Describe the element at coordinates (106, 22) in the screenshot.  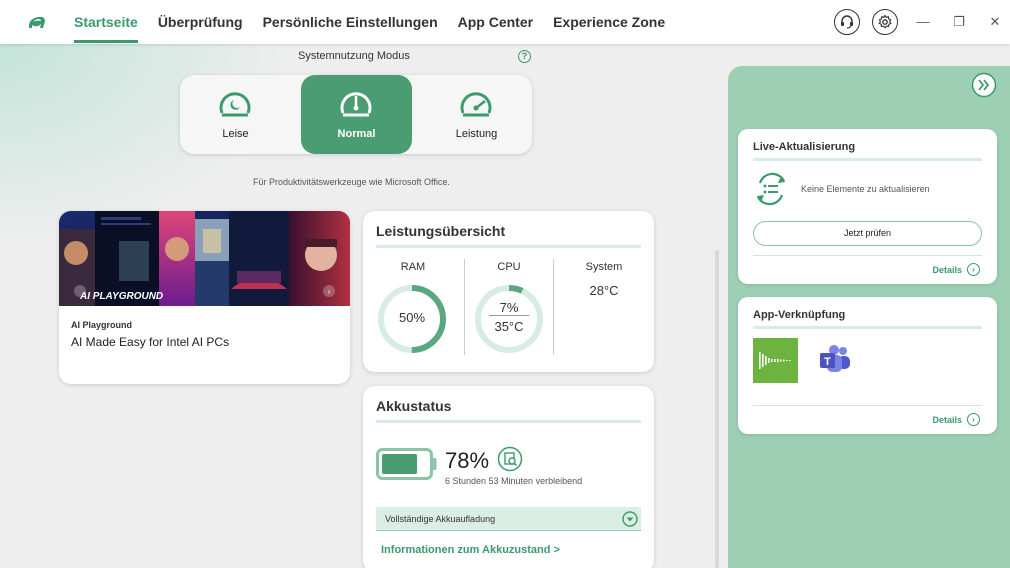
I see `nav-startseite: Startseite` at that location.